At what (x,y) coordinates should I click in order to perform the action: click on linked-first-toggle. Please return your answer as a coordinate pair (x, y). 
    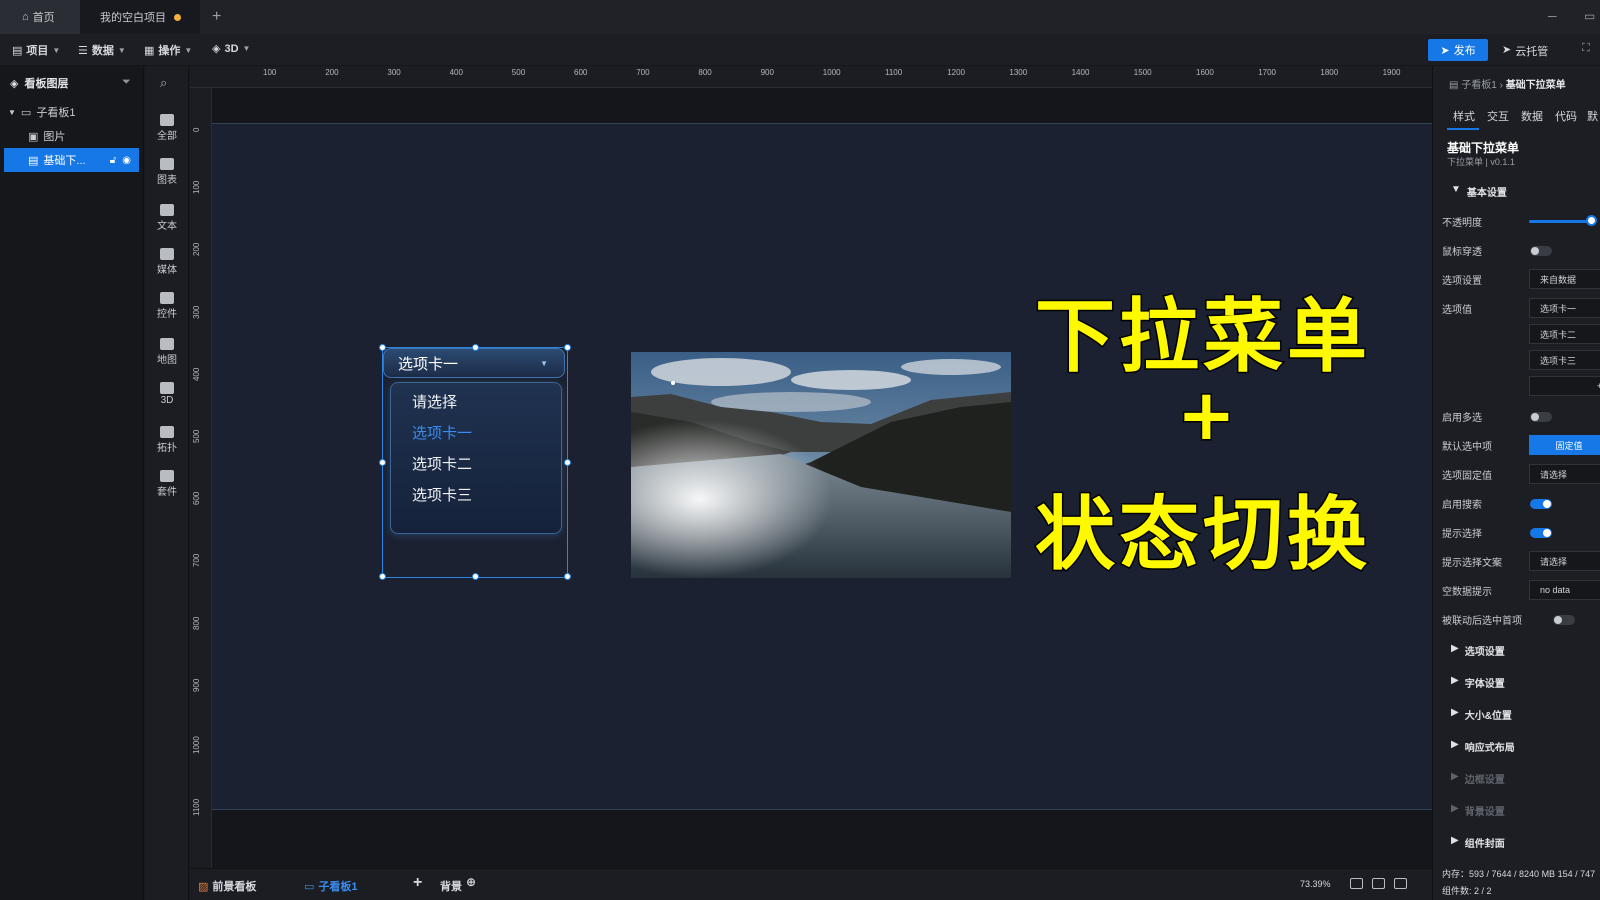
    Looking at the image, I should click on (1564, 620).